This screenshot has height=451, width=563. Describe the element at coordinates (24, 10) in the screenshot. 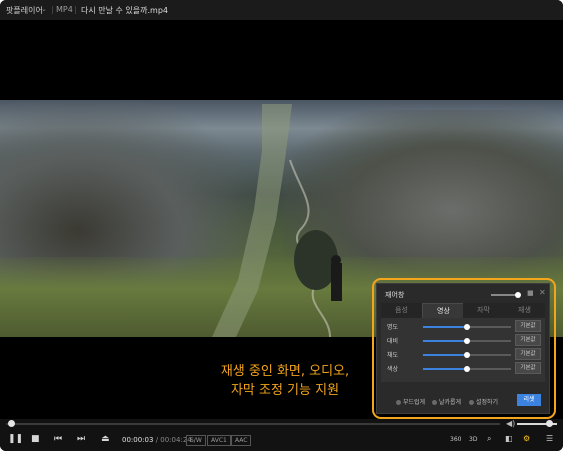

I see `app-menu: 팟플레이어` at that location.